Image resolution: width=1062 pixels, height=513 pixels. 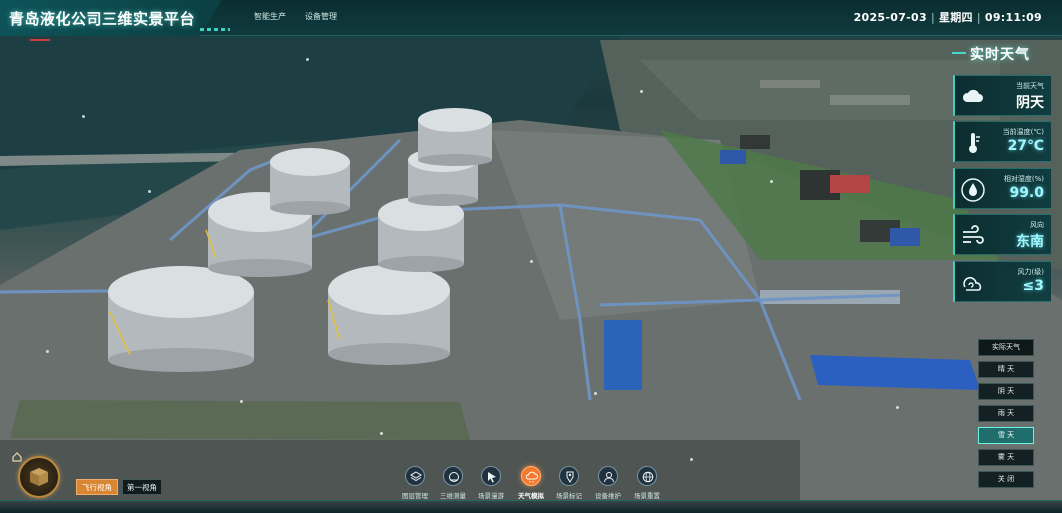 What do you see at coordinates (972, 95) in the screenshot?
I see `cloud-icon` at bounding box center [972, 95].